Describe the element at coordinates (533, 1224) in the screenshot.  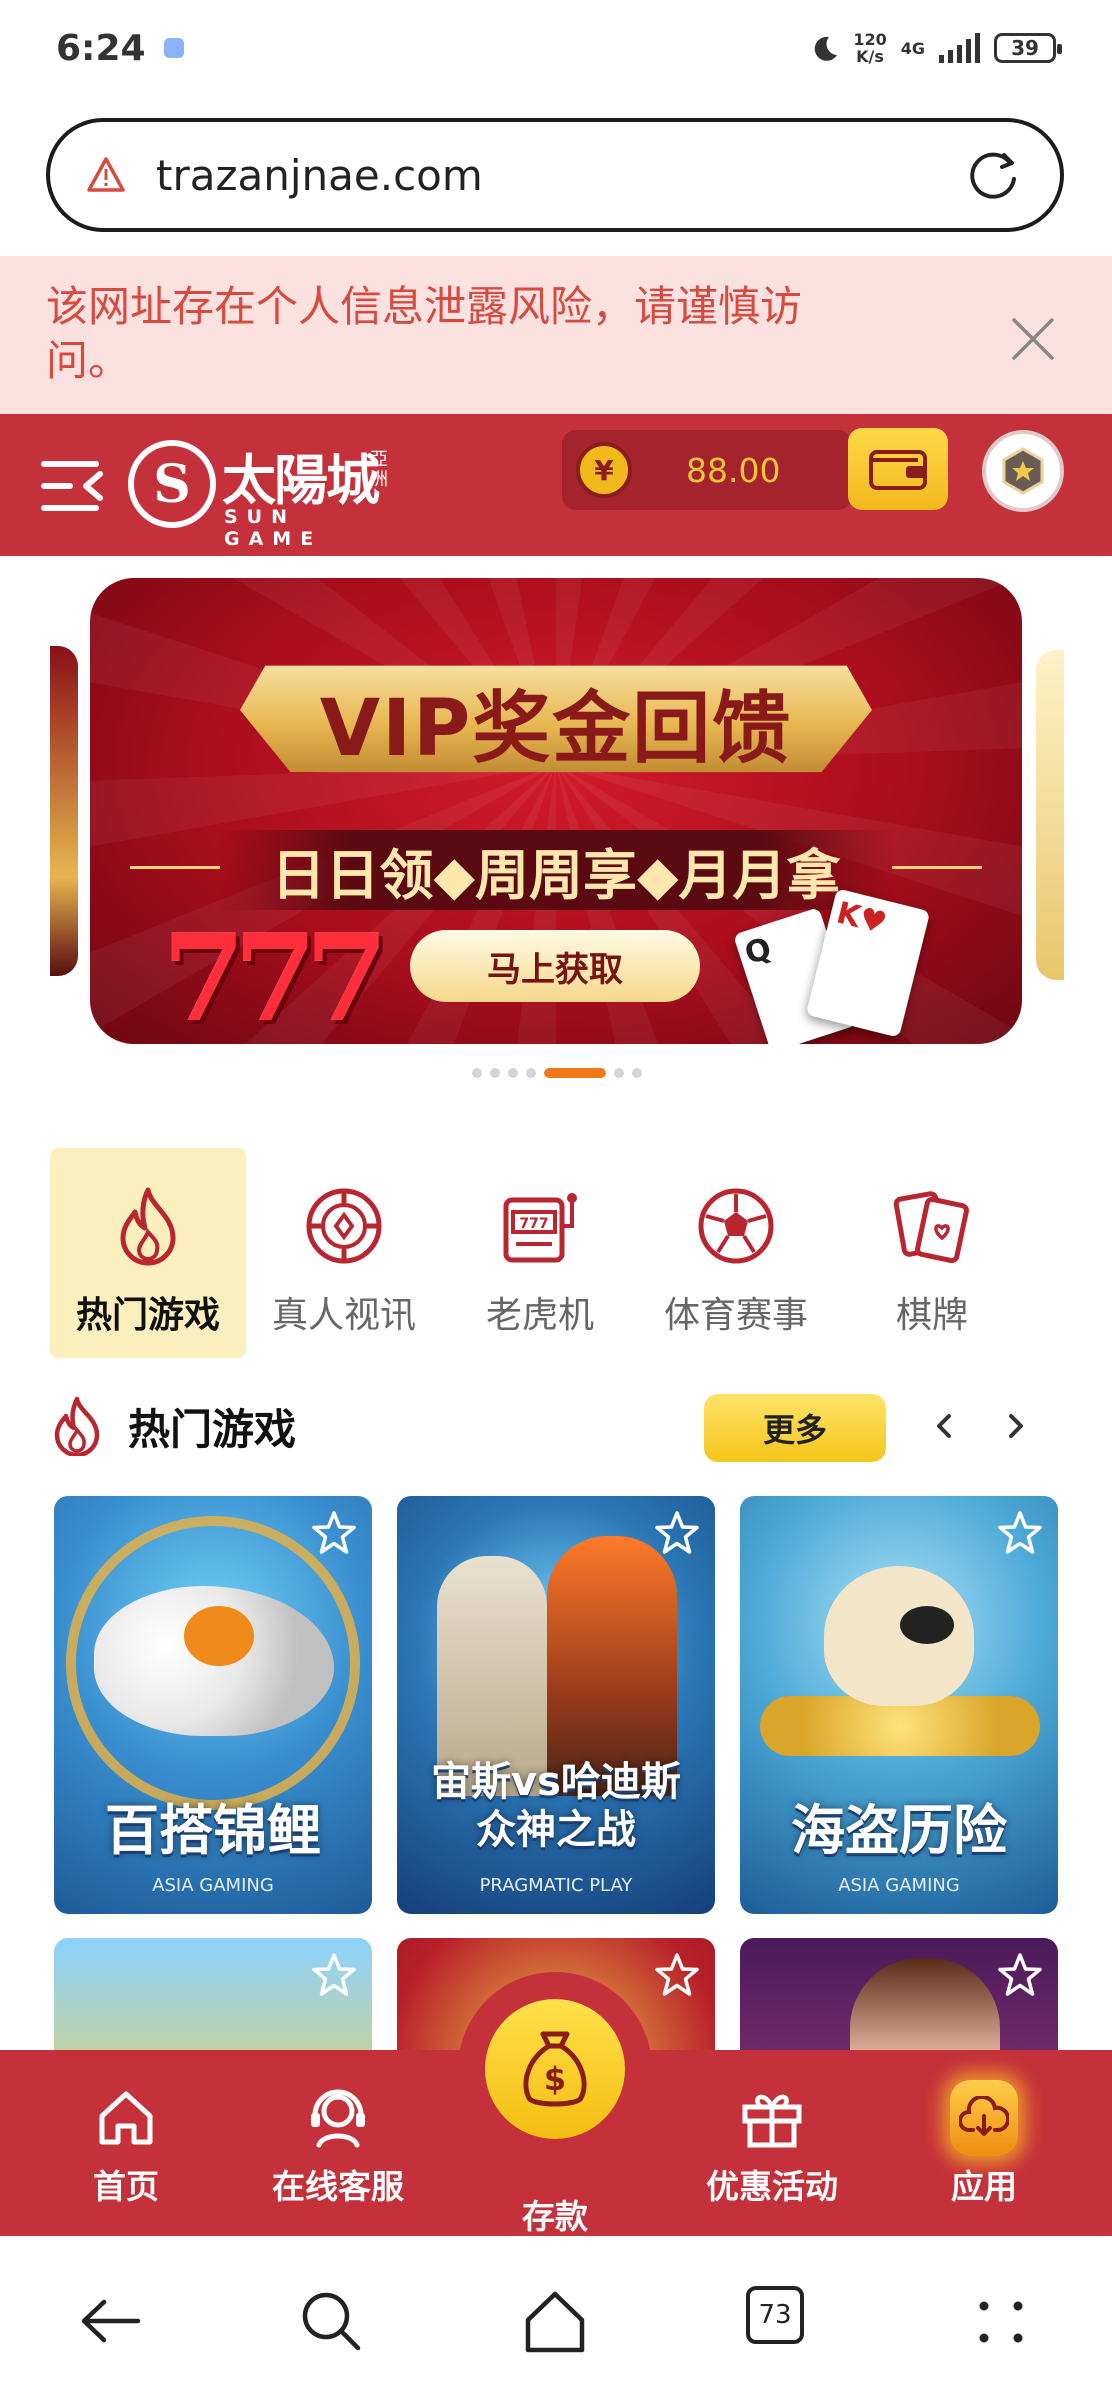
I see `svg-text: 777` at that location.